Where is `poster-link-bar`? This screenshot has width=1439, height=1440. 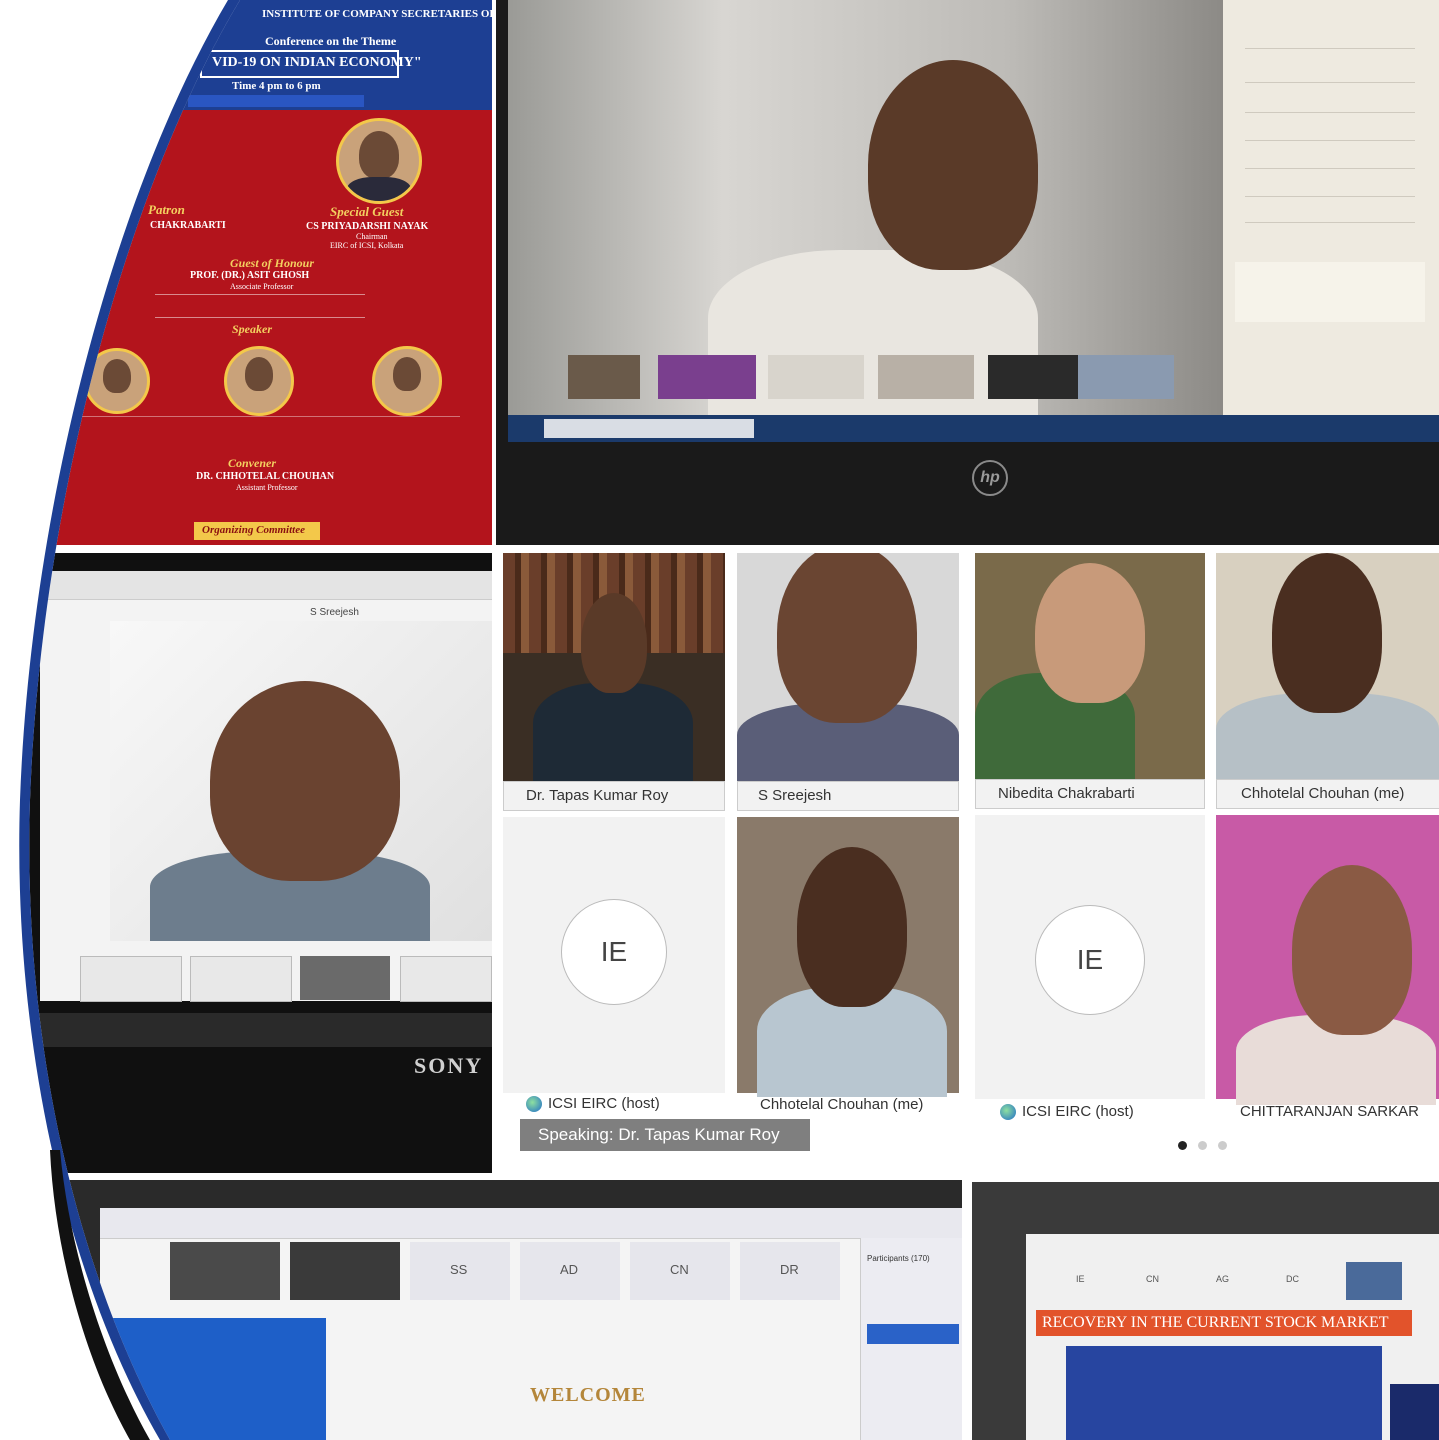 poster-link-bar is located at coordinates (276, 101).